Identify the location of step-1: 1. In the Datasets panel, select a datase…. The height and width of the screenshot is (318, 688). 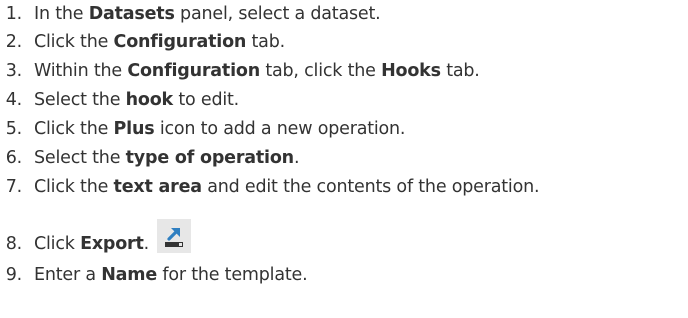
(190, 14).